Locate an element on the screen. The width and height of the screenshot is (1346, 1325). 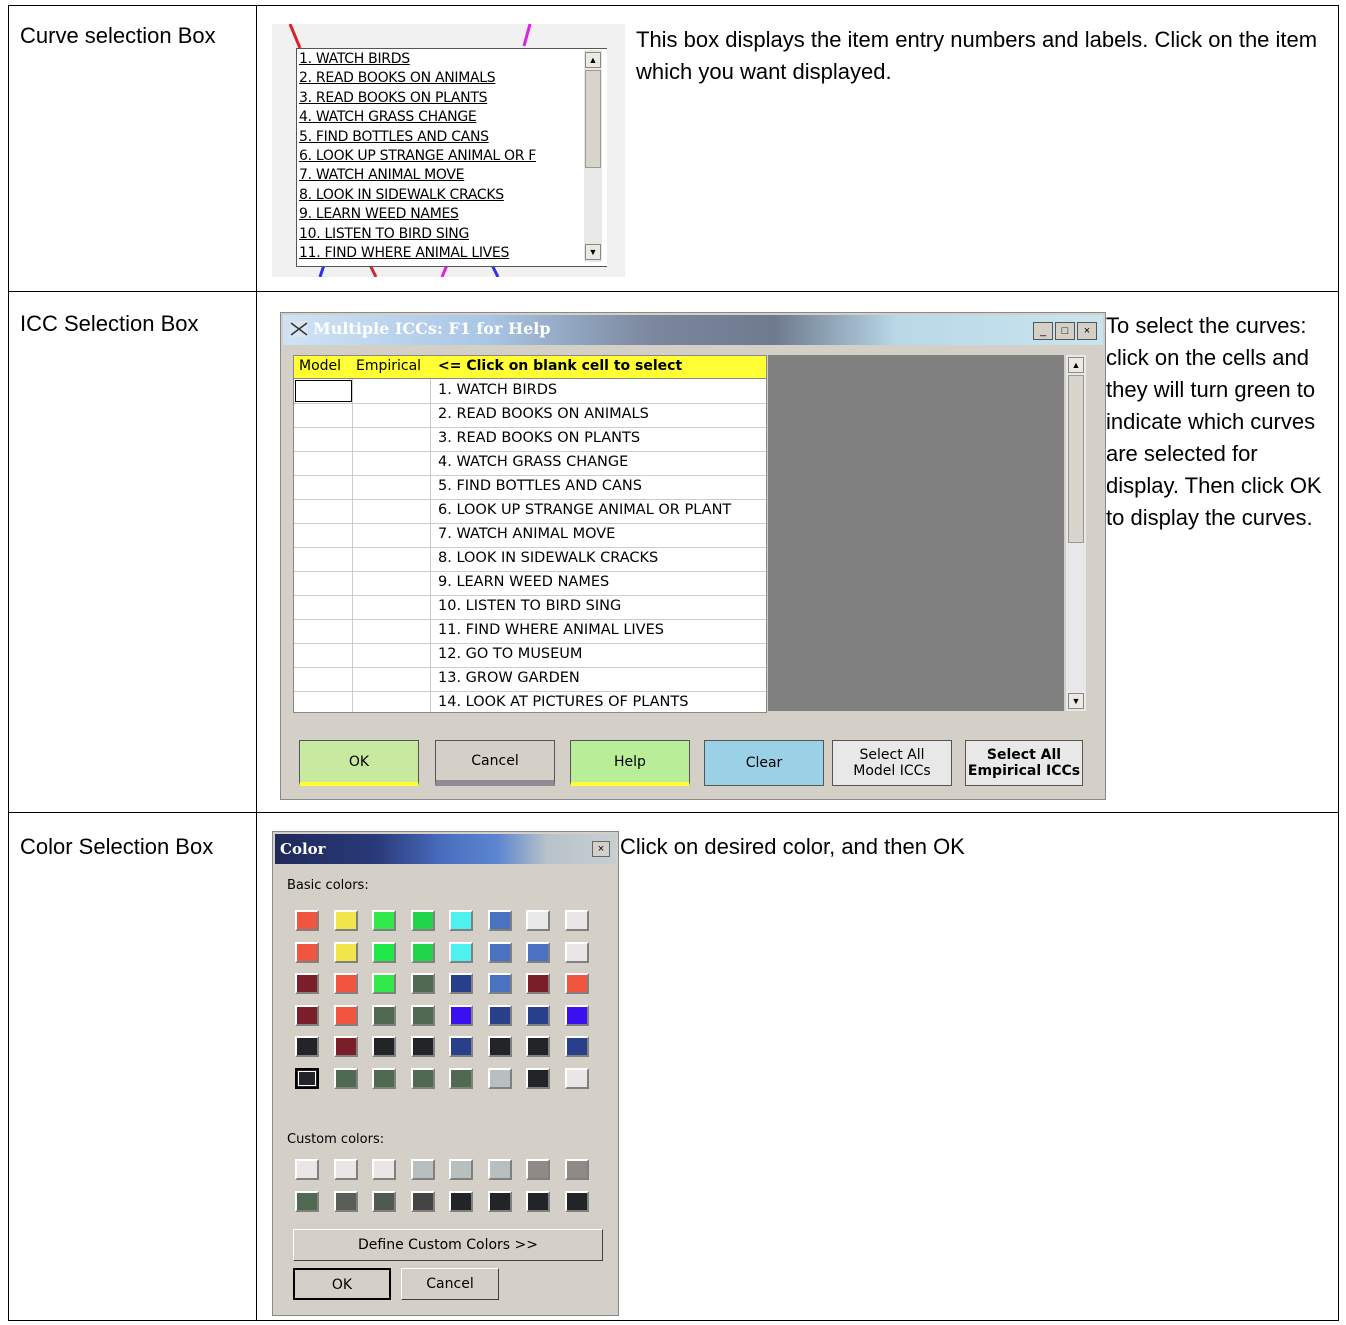
scroll-thumb is located at coordinates (593, 119).